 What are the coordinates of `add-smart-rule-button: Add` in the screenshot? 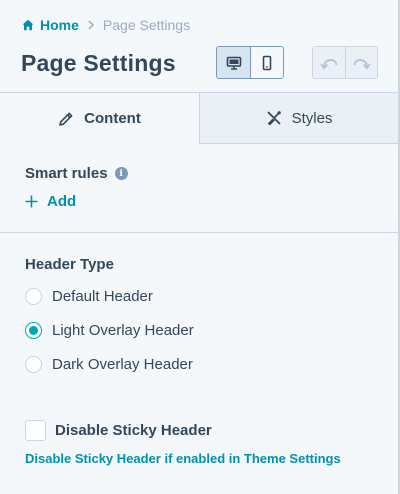 It's located at (50, 201).